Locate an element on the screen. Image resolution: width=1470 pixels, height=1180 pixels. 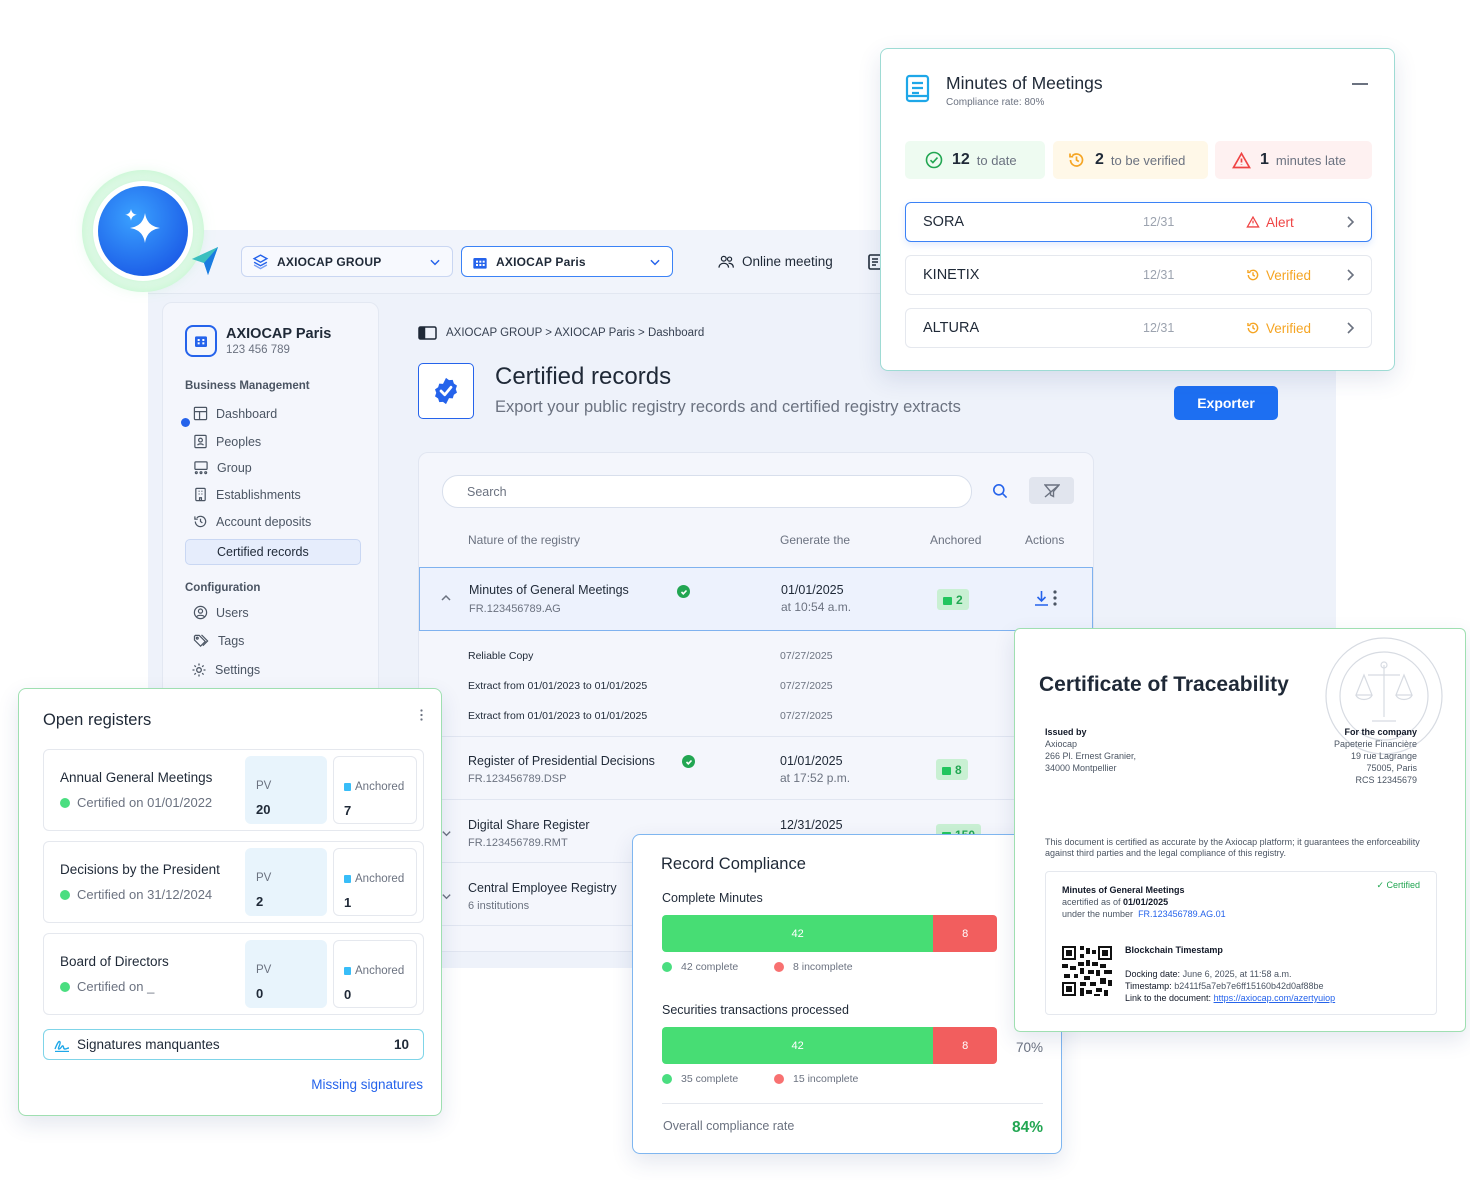
sidebar-item-users: Users is located at coordinates (221, 612).